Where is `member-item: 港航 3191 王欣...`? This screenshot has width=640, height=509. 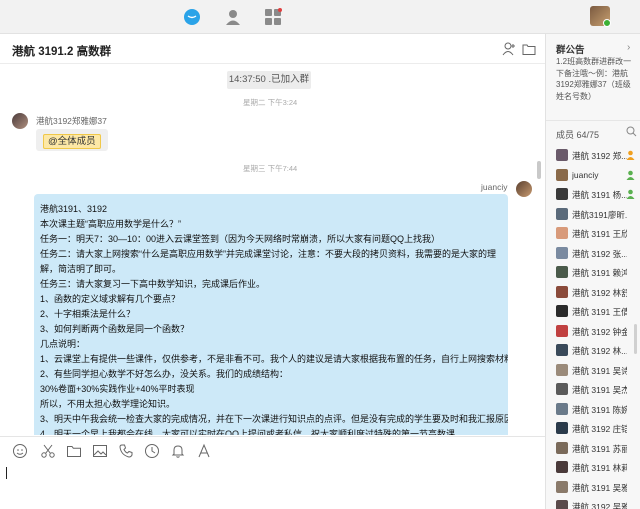
member-item: 港航 3191 王欣... is located at coordinates (593, 234).